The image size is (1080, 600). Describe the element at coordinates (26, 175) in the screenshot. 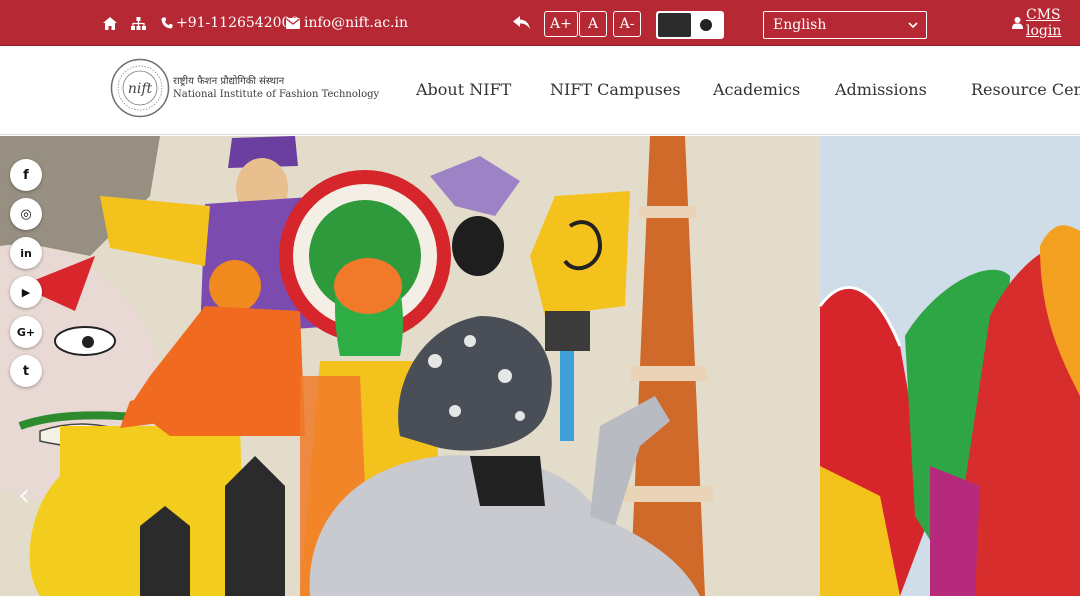

I see `facebook-icon: f` at that location.